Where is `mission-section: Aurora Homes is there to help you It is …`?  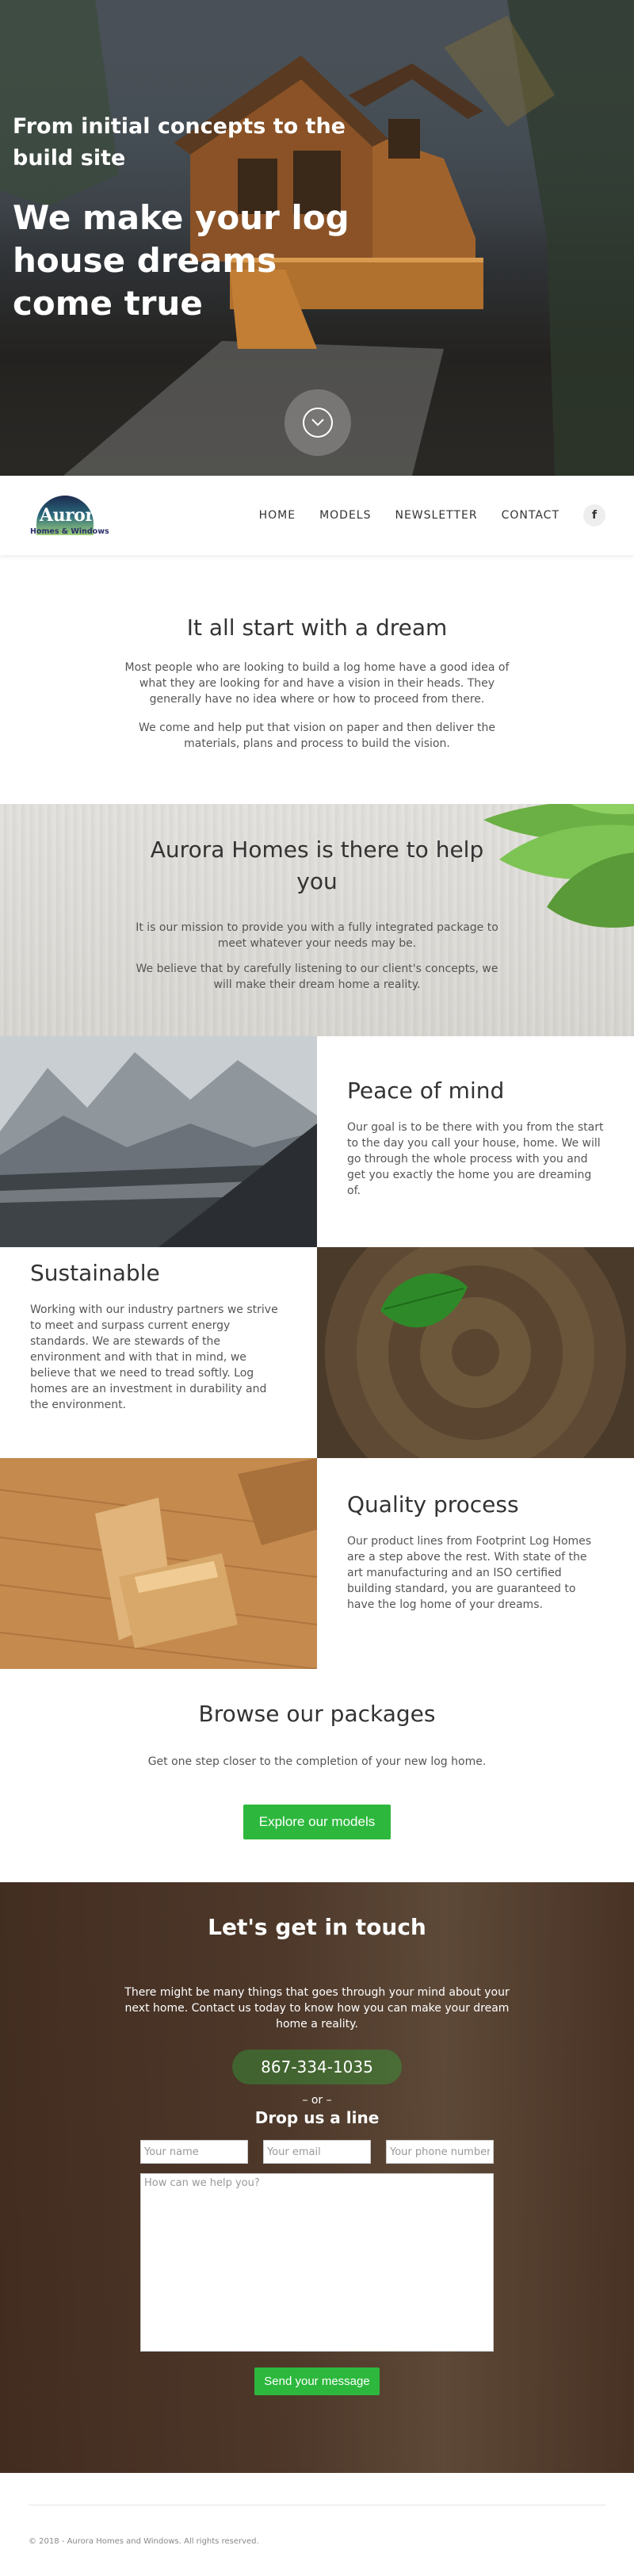 mission-section: Aurora Homes is there to help you It is … is located at coordinates (317, 920).